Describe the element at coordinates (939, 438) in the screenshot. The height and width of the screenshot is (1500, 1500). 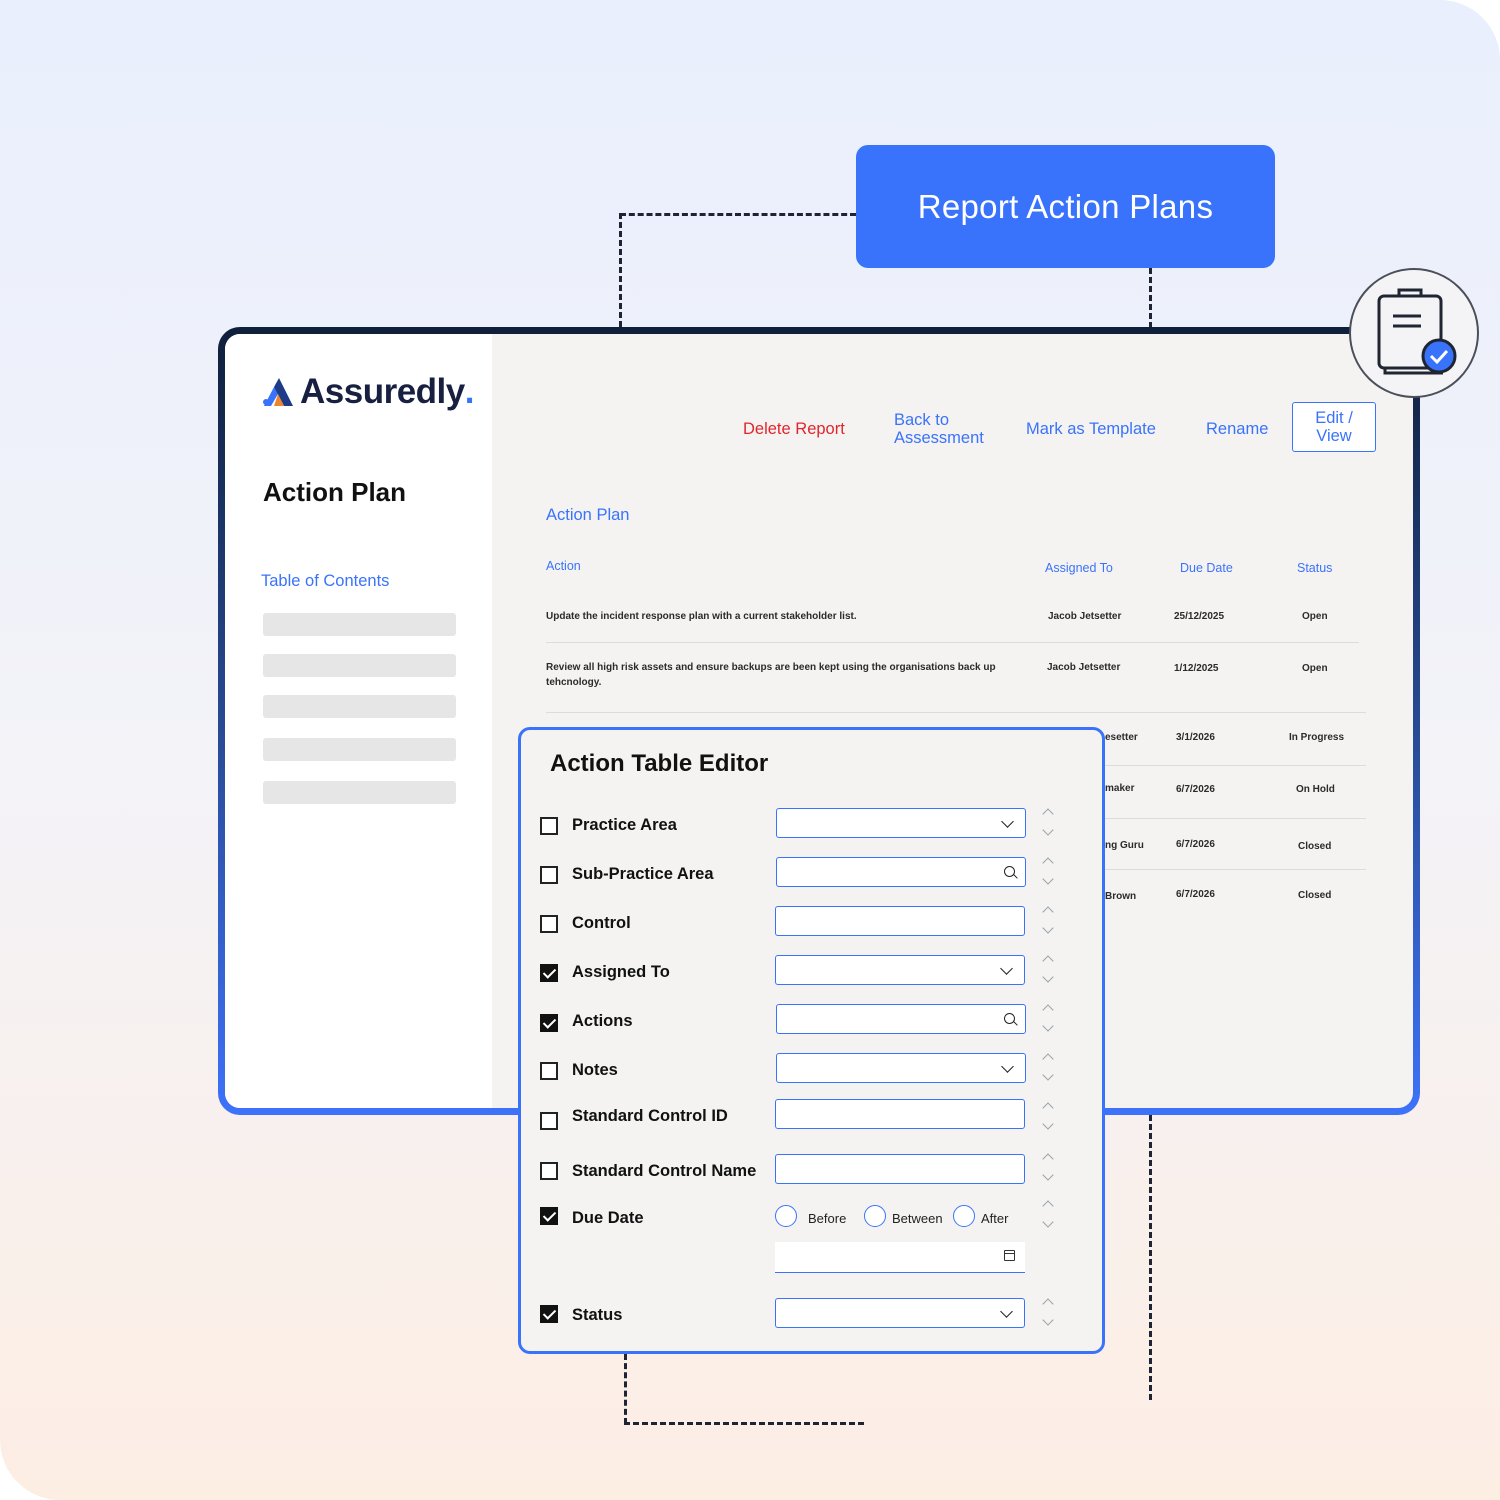
I see `back-link-line2: Assessment` at that location.